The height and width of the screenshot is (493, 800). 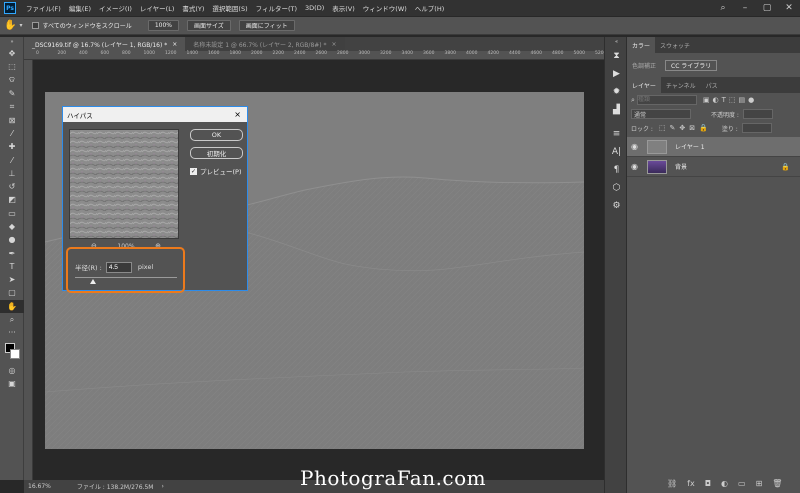 What do you see at coordinates (616, 56) in the screenshot?
I see `history-icon: ⧗` at bounding box center [616, 56].